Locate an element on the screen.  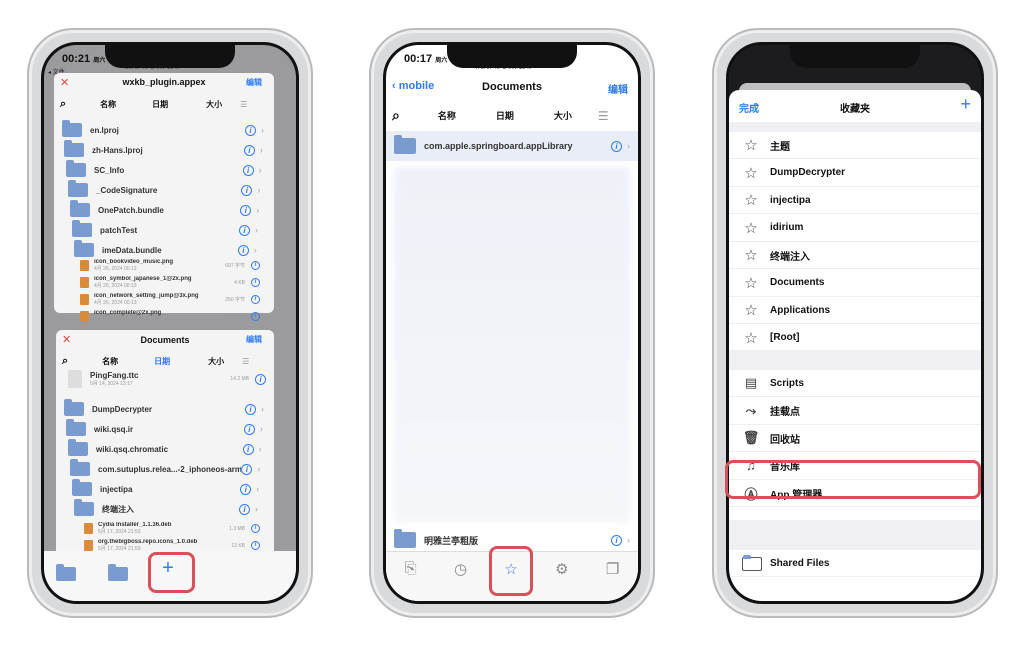
clock-icon: ◷ is located at coordinates (460, 580).